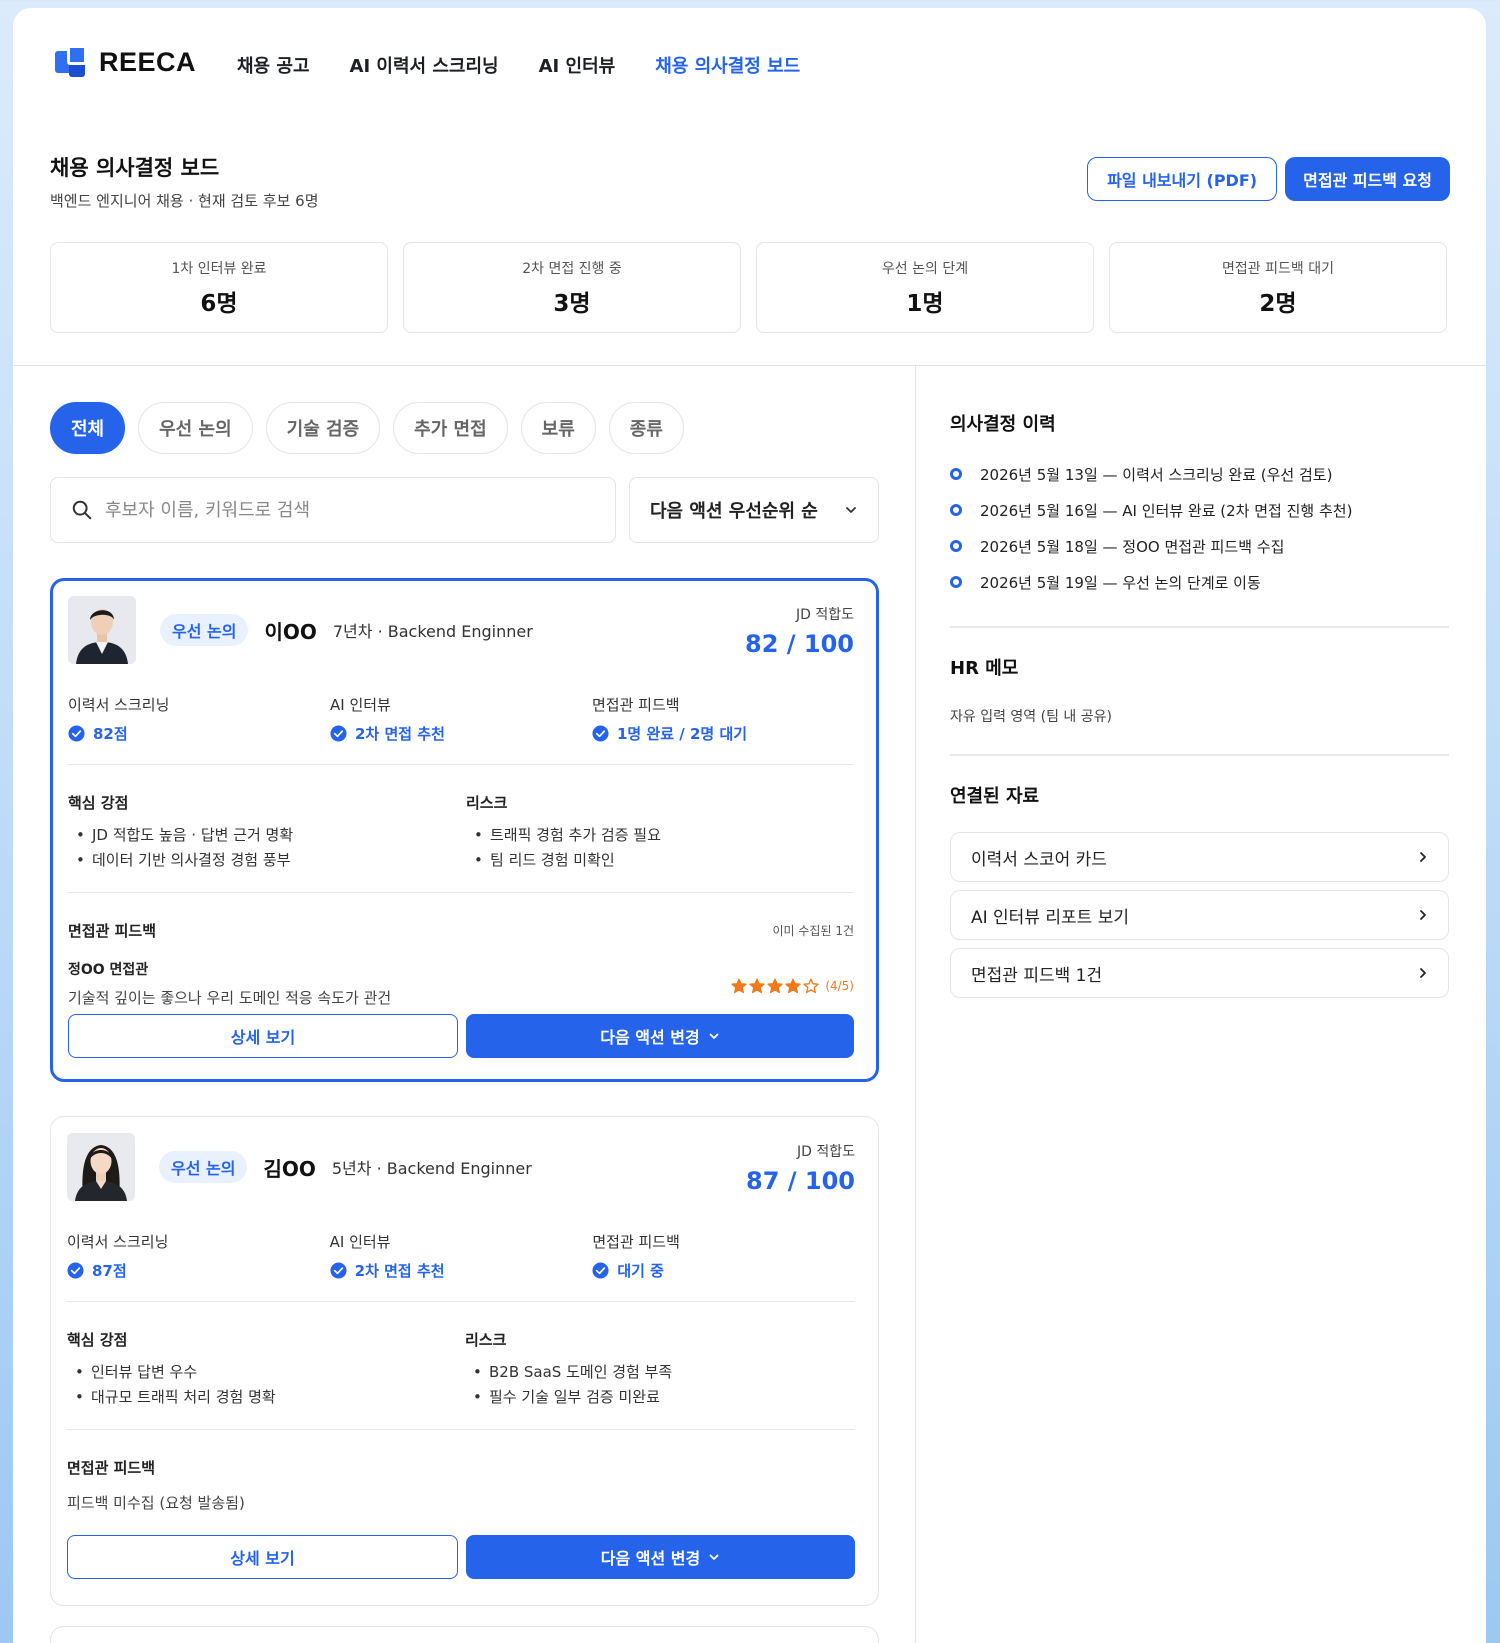 The image size is (1500, 1643). Describe the element at coordinates (568, 1397) in the screenshot. I see `list-item: 필수 기술 일부 검증 미완료` at that location.